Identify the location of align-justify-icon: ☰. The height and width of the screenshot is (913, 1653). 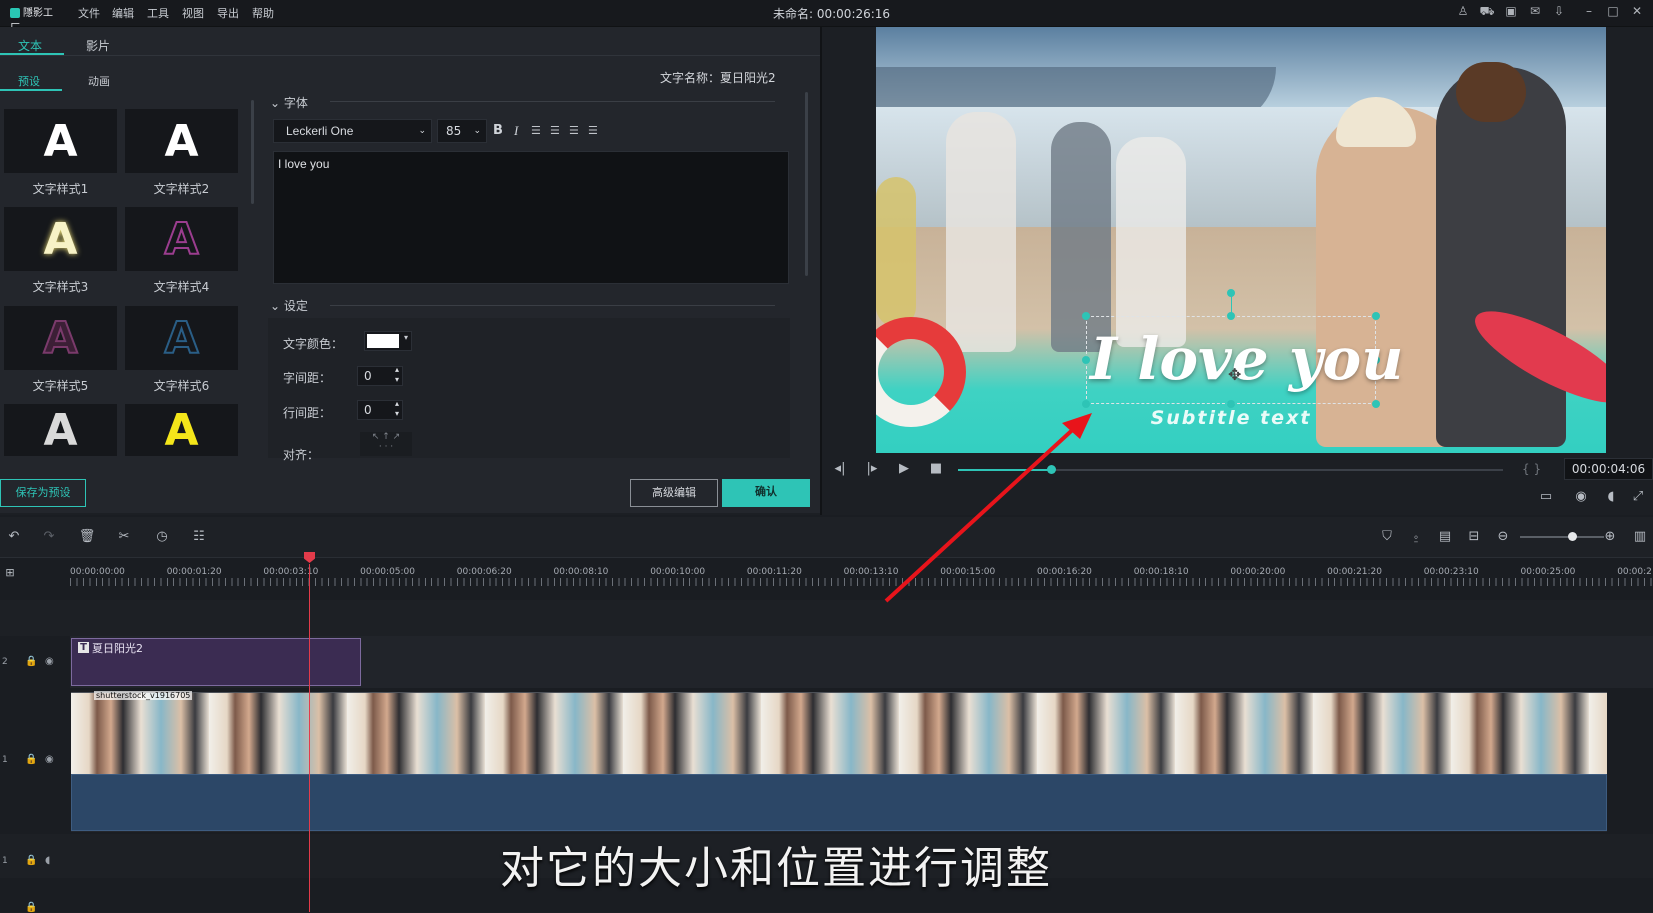
(593, 130).